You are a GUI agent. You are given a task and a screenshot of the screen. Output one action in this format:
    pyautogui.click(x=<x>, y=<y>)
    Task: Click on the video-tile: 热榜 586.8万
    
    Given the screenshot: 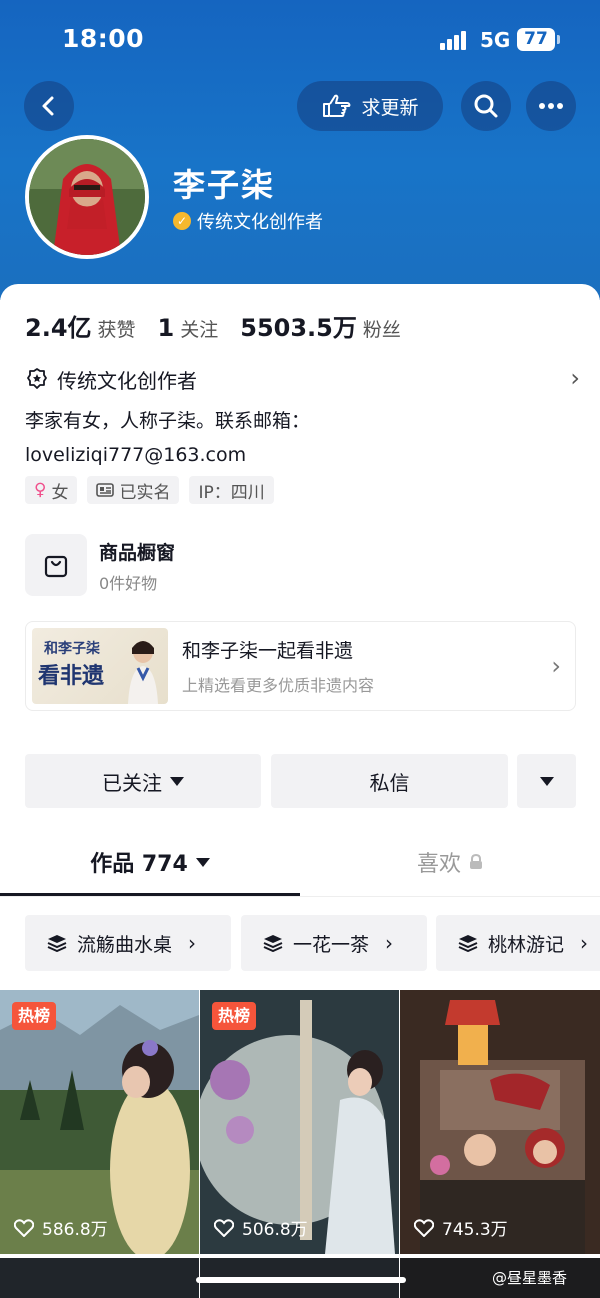 What is the action you would take?
    pyautogui.click(x=99, y=1122)
    